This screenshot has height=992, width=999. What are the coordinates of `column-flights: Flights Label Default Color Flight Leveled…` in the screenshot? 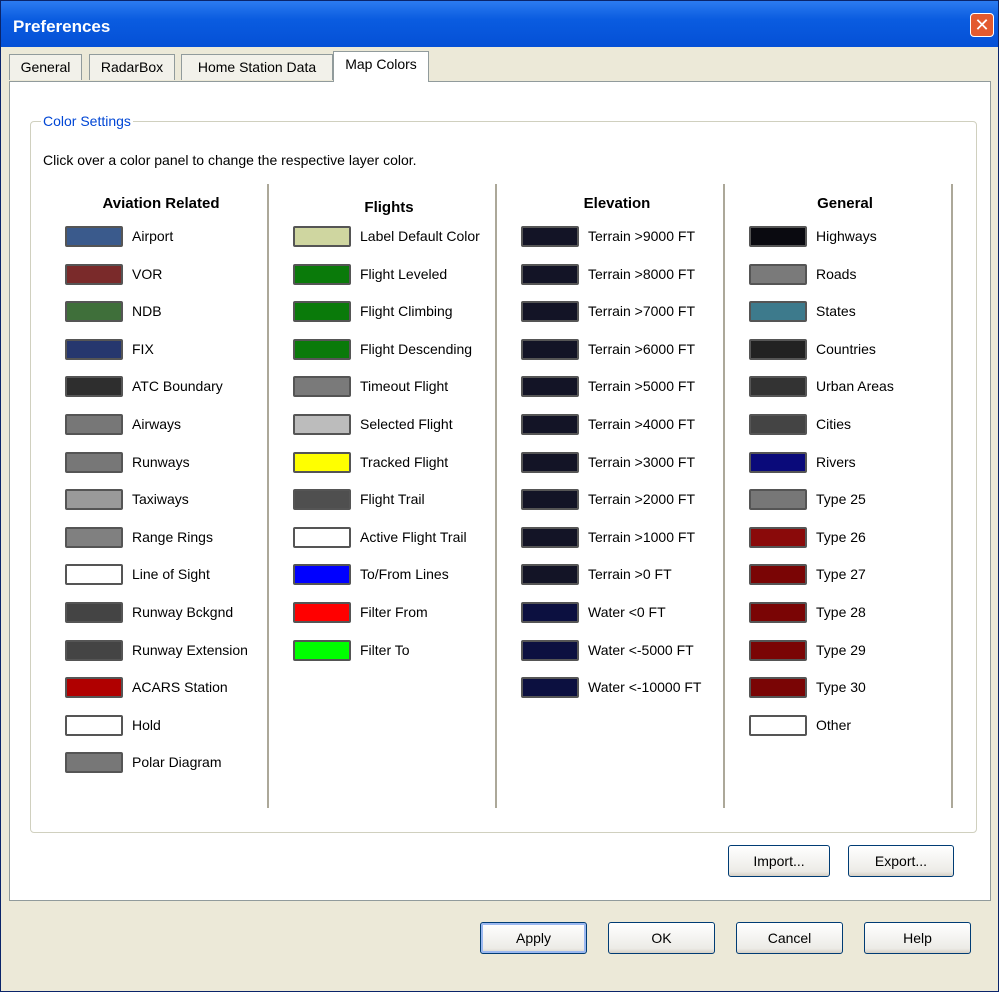 It's located at (389, 496).